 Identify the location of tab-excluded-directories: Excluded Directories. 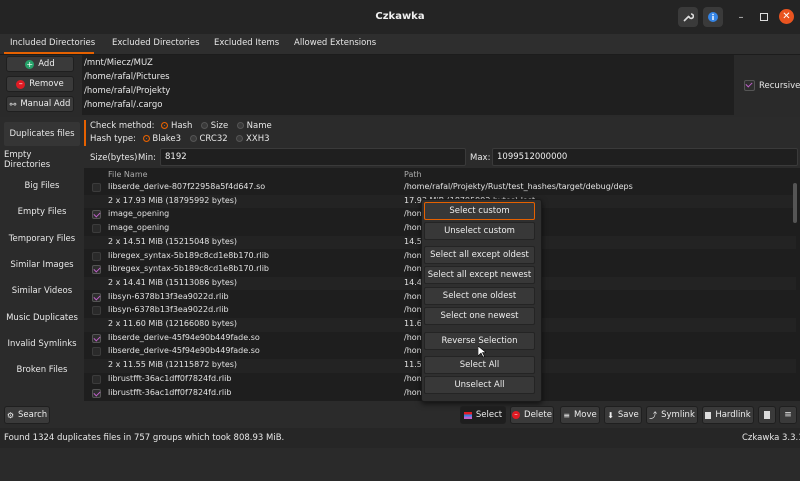
(156, 45).